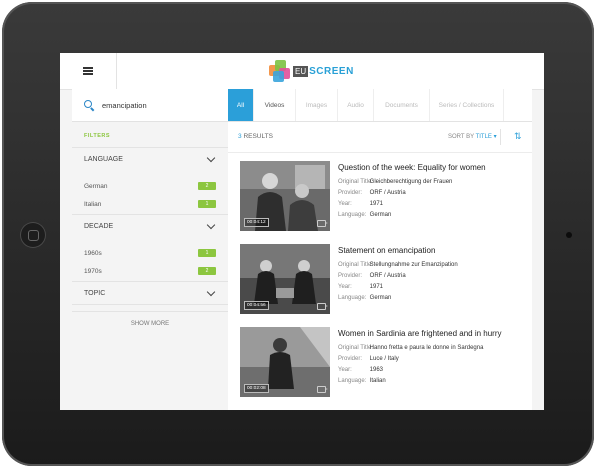 This screenshot has width=598, height=469. What do you see at coordinates (285, 362) in the screenshot?
I see `video-thumbnail: 00:02:08` at bounding box center [285, 362].